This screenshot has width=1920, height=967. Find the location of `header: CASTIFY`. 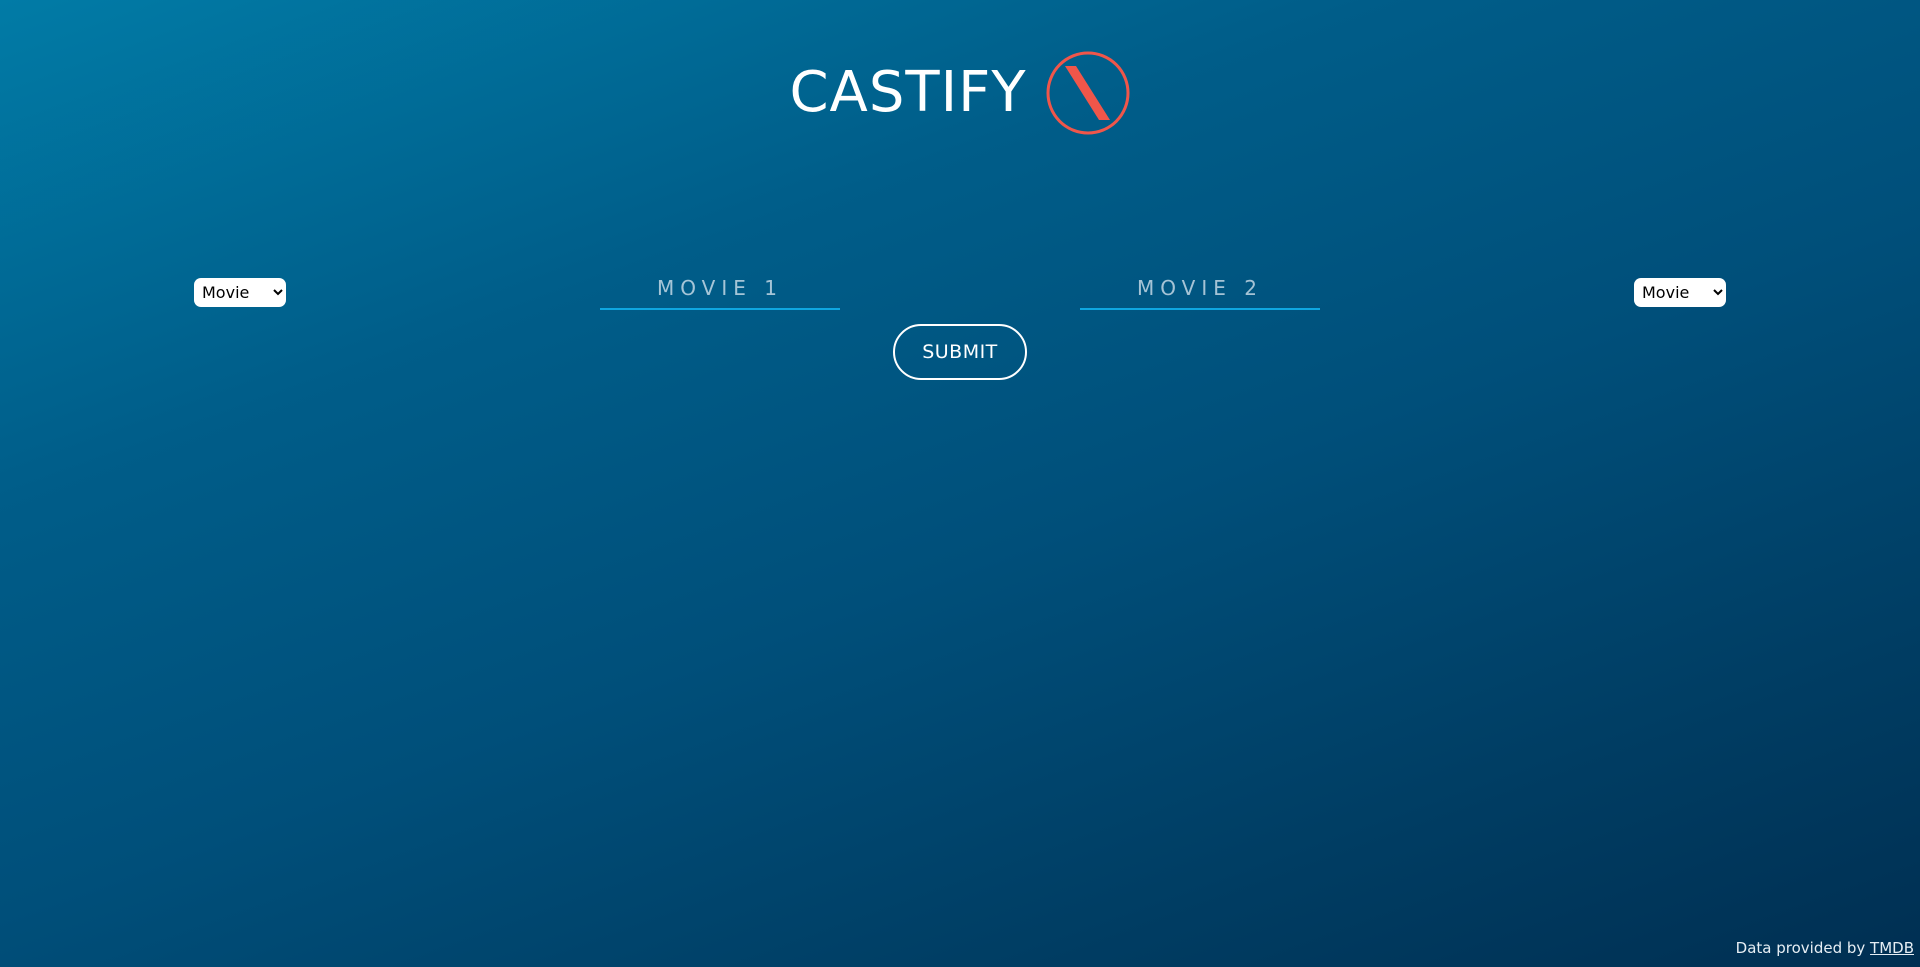

header: CASTIFY is located at coordinates (960, 93).